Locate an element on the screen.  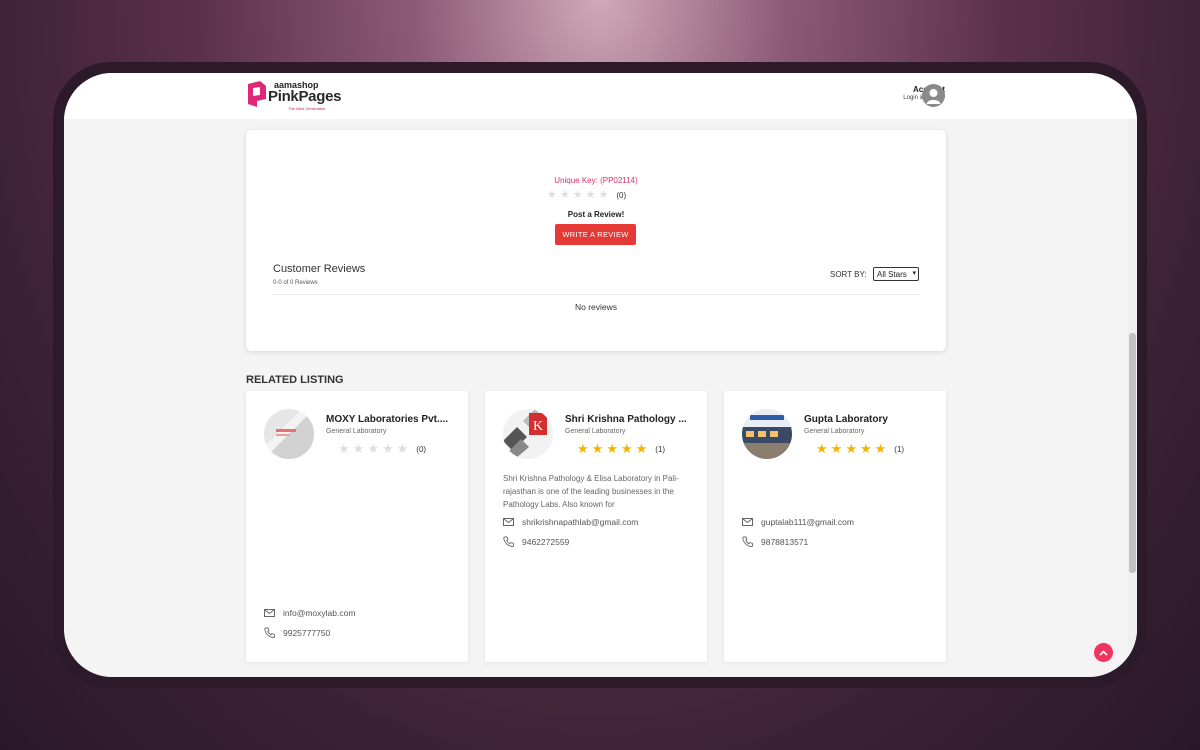
sort-by-label: SORT BY: is located at coordinates (848, 274).